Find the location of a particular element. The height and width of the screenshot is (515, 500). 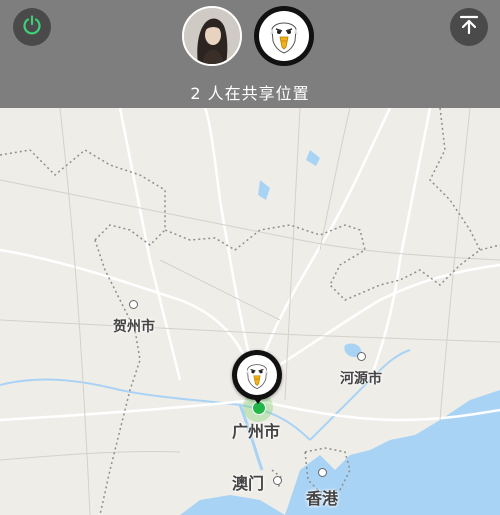

city-label-hezhou: 贺州市 is located at coordinates (134, 326).